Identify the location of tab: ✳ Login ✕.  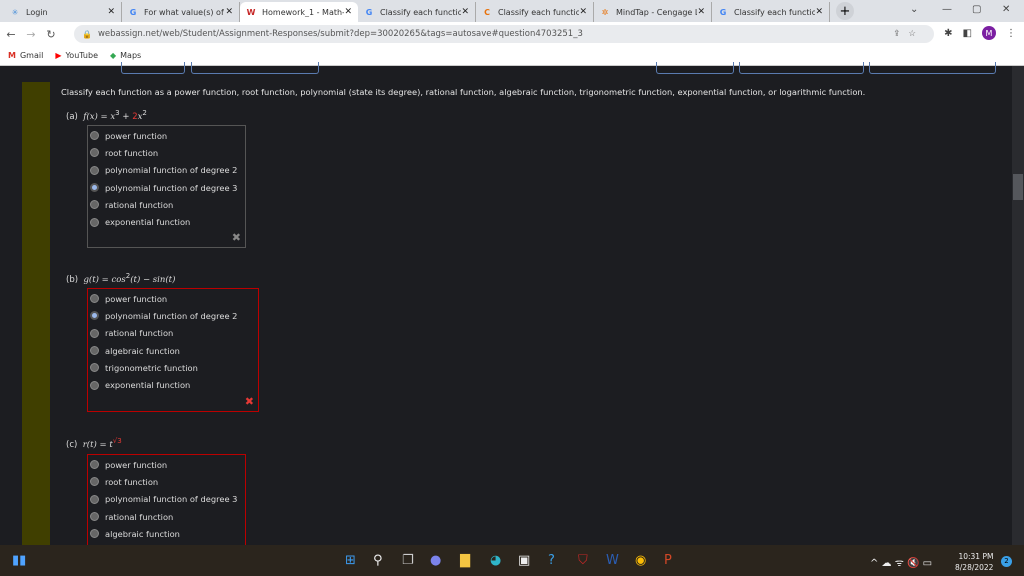
(63, 12).